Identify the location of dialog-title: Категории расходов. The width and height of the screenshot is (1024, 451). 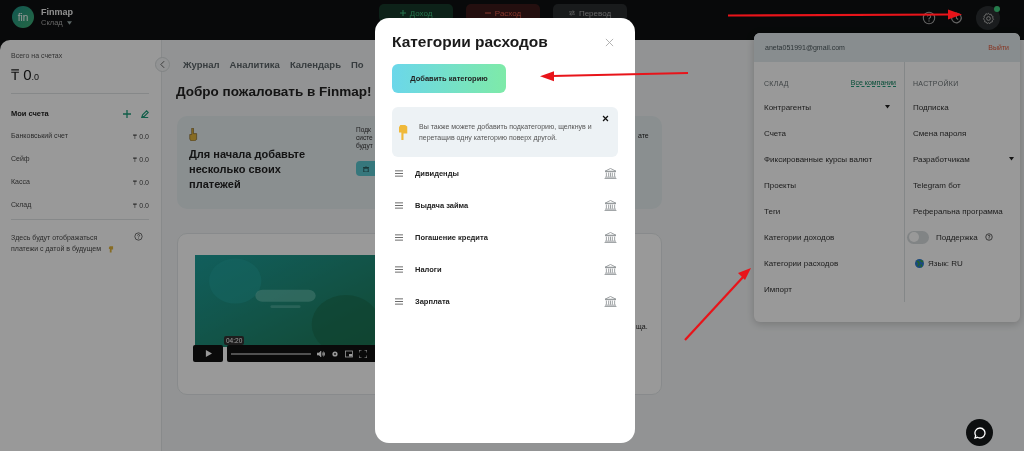
(470, 42).